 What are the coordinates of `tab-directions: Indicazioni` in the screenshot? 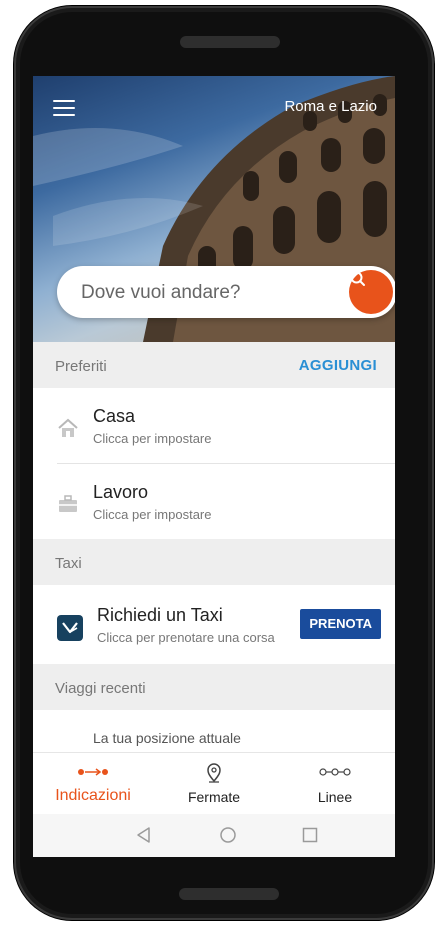 It's located at (93, 784).